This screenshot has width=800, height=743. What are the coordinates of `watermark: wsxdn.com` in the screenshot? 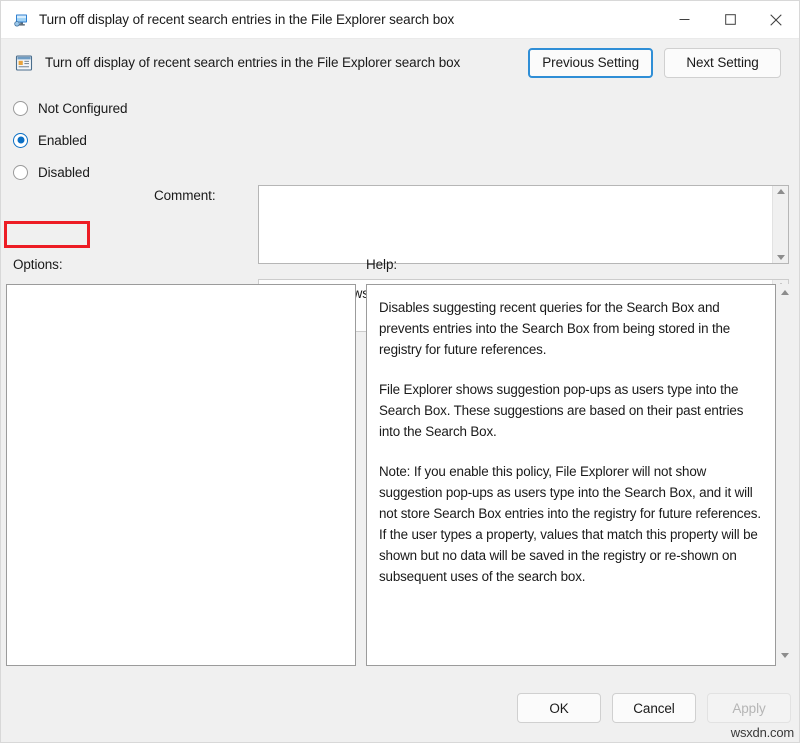 It's located at (762, 732).